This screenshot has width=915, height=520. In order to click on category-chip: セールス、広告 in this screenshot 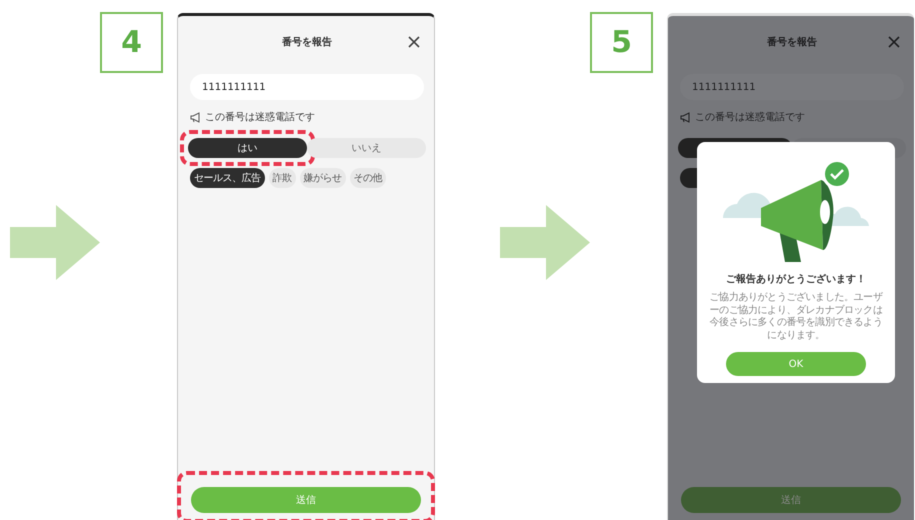, I will do `click(227, 178)`.